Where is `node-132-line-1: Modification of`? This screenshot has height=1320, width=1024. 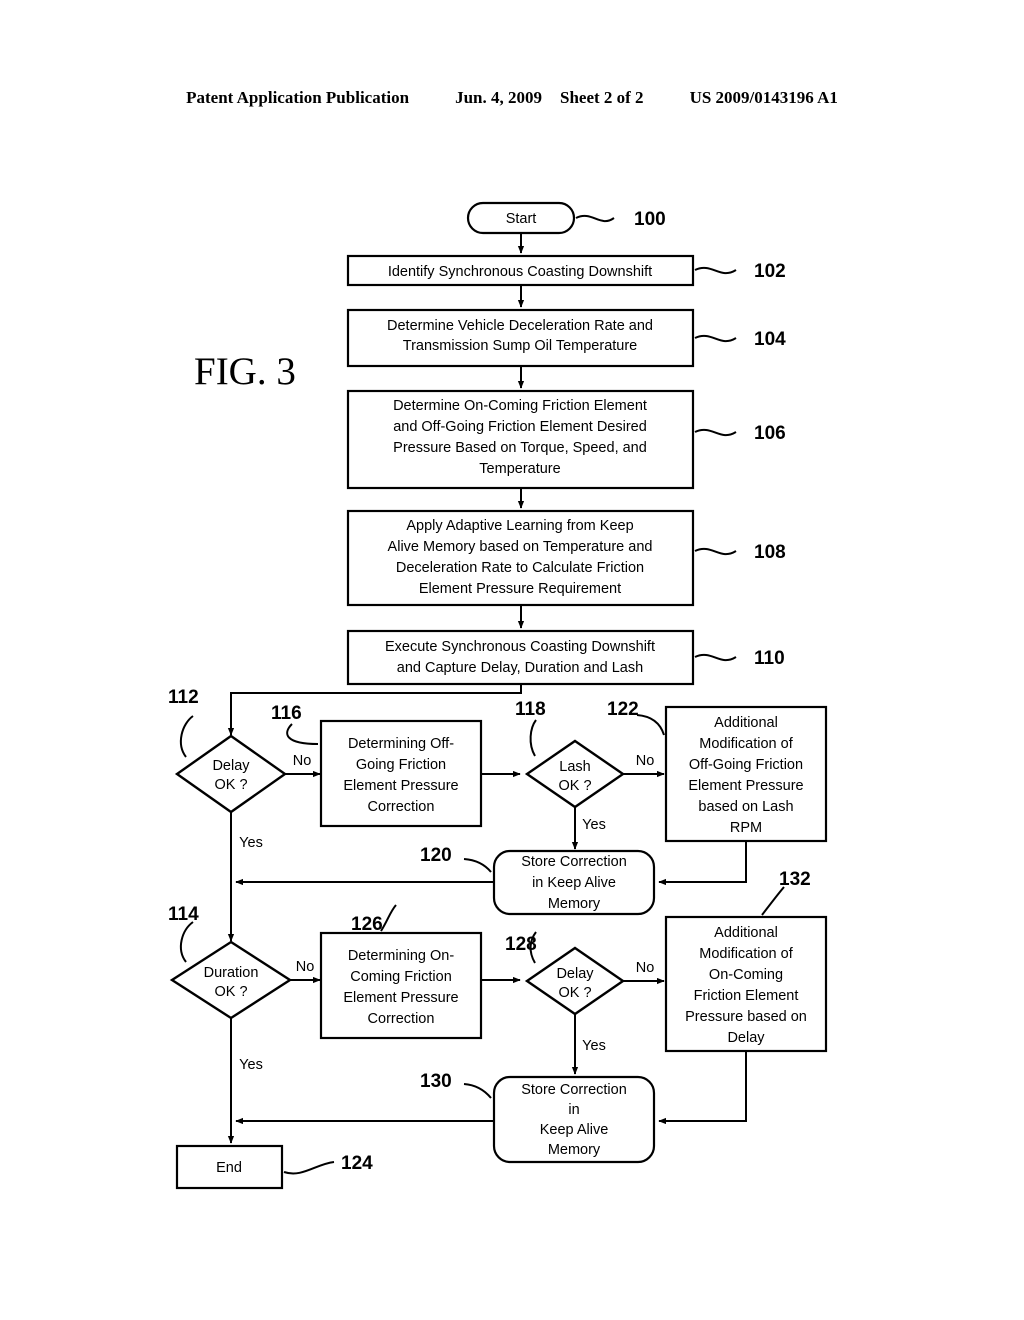 node-132-line-1: Modification of is located at coordinates (746, 954).